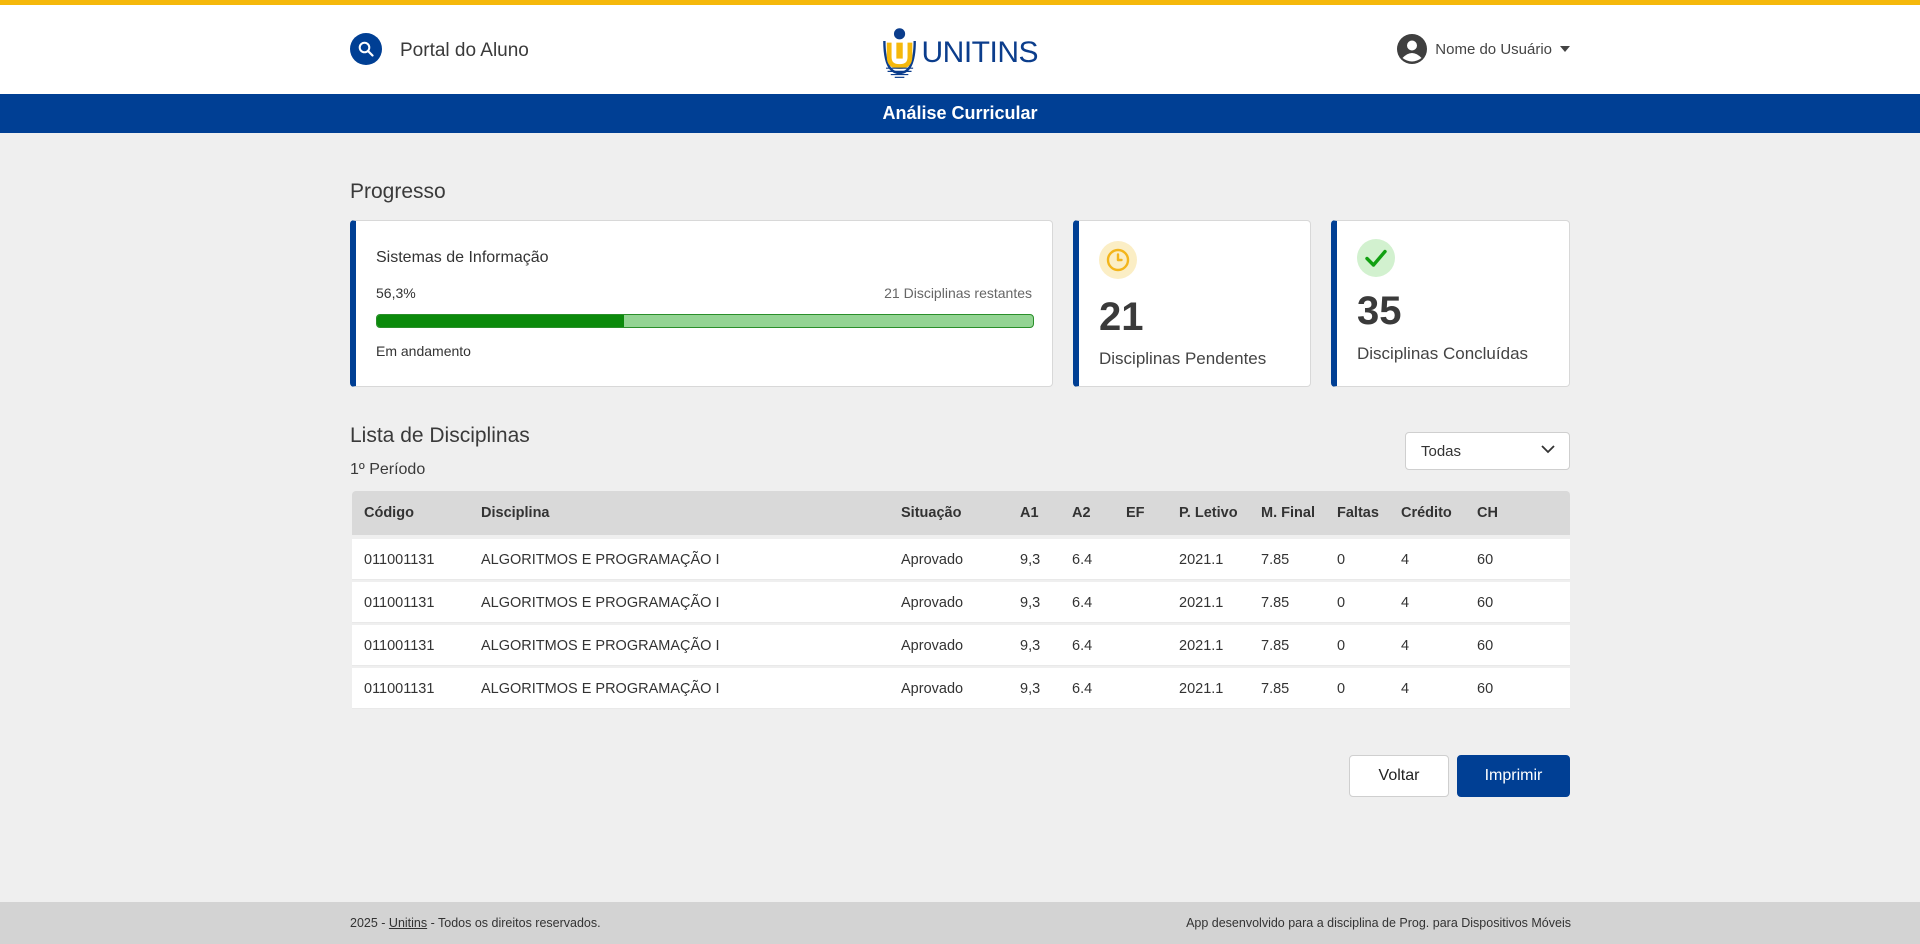  I want to click on course-status: Em andamento, so click(423, 351).